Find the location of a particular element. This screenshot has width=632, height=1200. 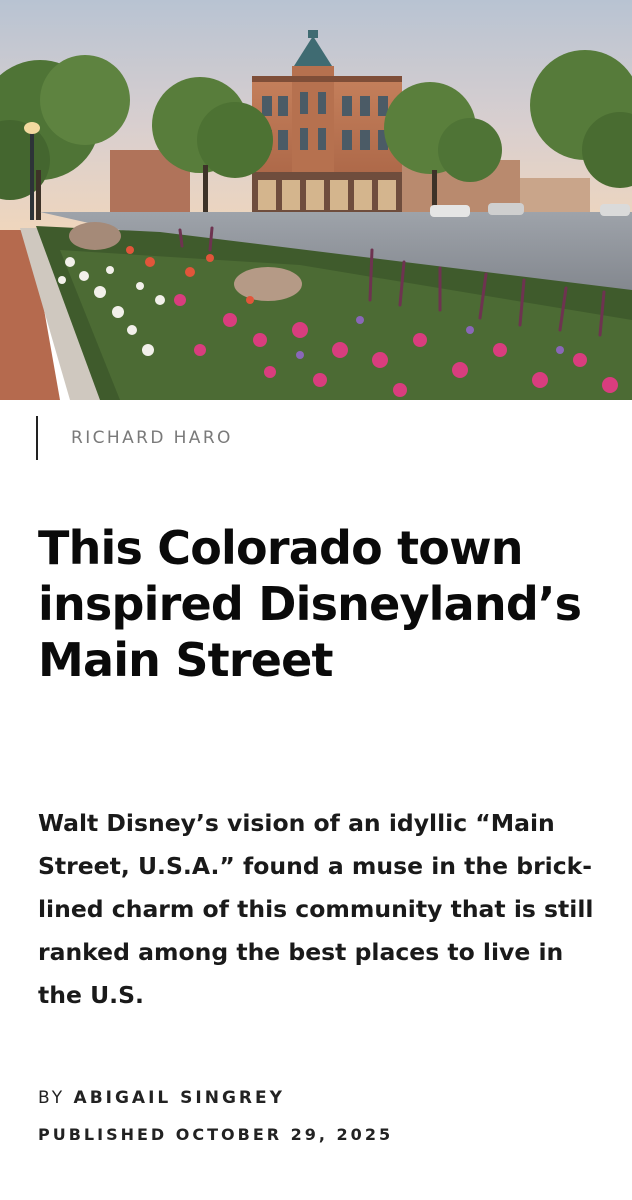

distant-building is located at coordinates (555, 195).